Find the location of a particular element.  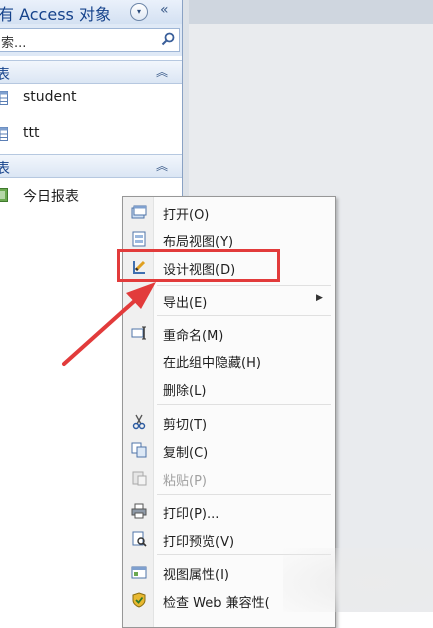

copy-icon is located at coordinates (139, 450).